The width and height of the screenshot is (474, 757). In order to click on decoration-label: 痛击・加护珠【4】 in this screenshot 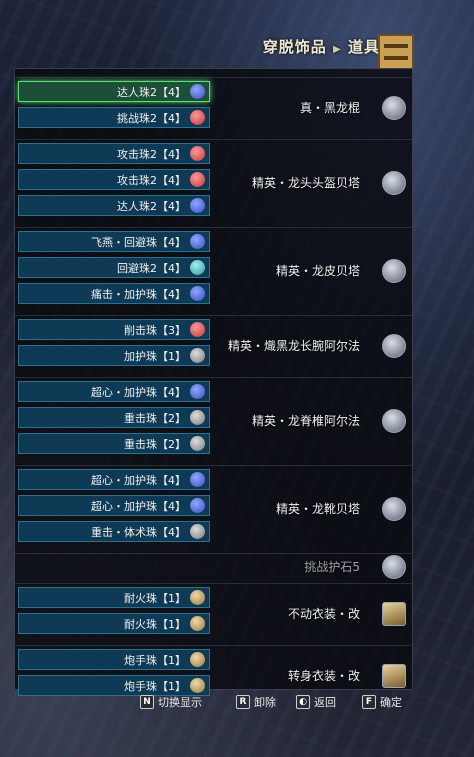, I will do `click(138, 294)`.